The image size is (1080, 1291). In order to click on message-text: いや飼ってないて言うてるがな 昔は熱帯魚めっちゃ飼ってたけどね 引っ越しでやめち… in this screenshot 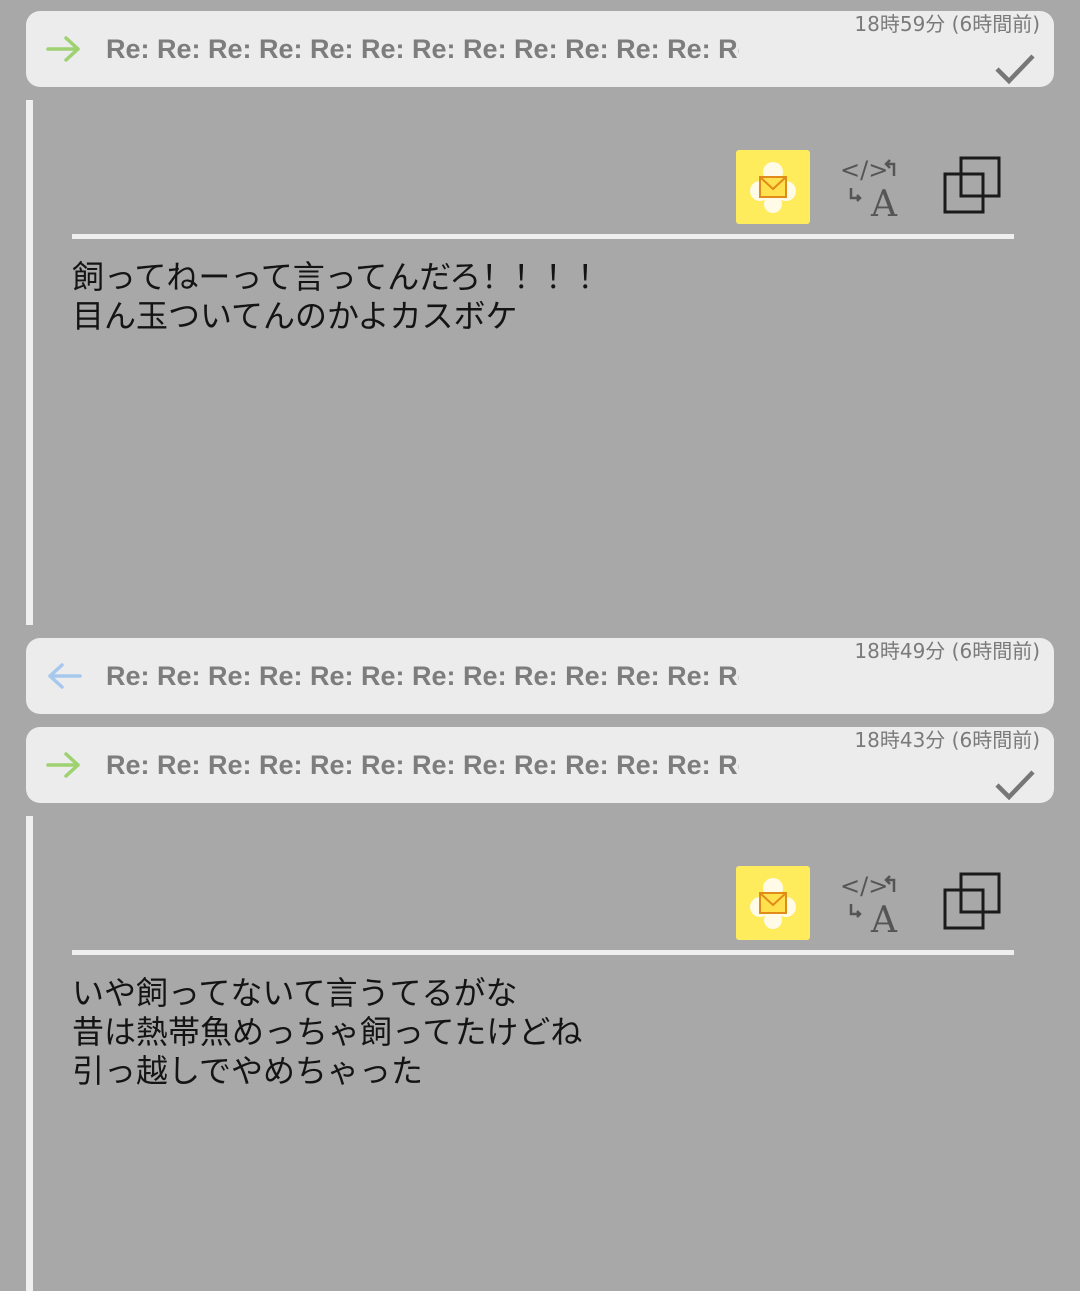, I will do `click(327, 1032)`.